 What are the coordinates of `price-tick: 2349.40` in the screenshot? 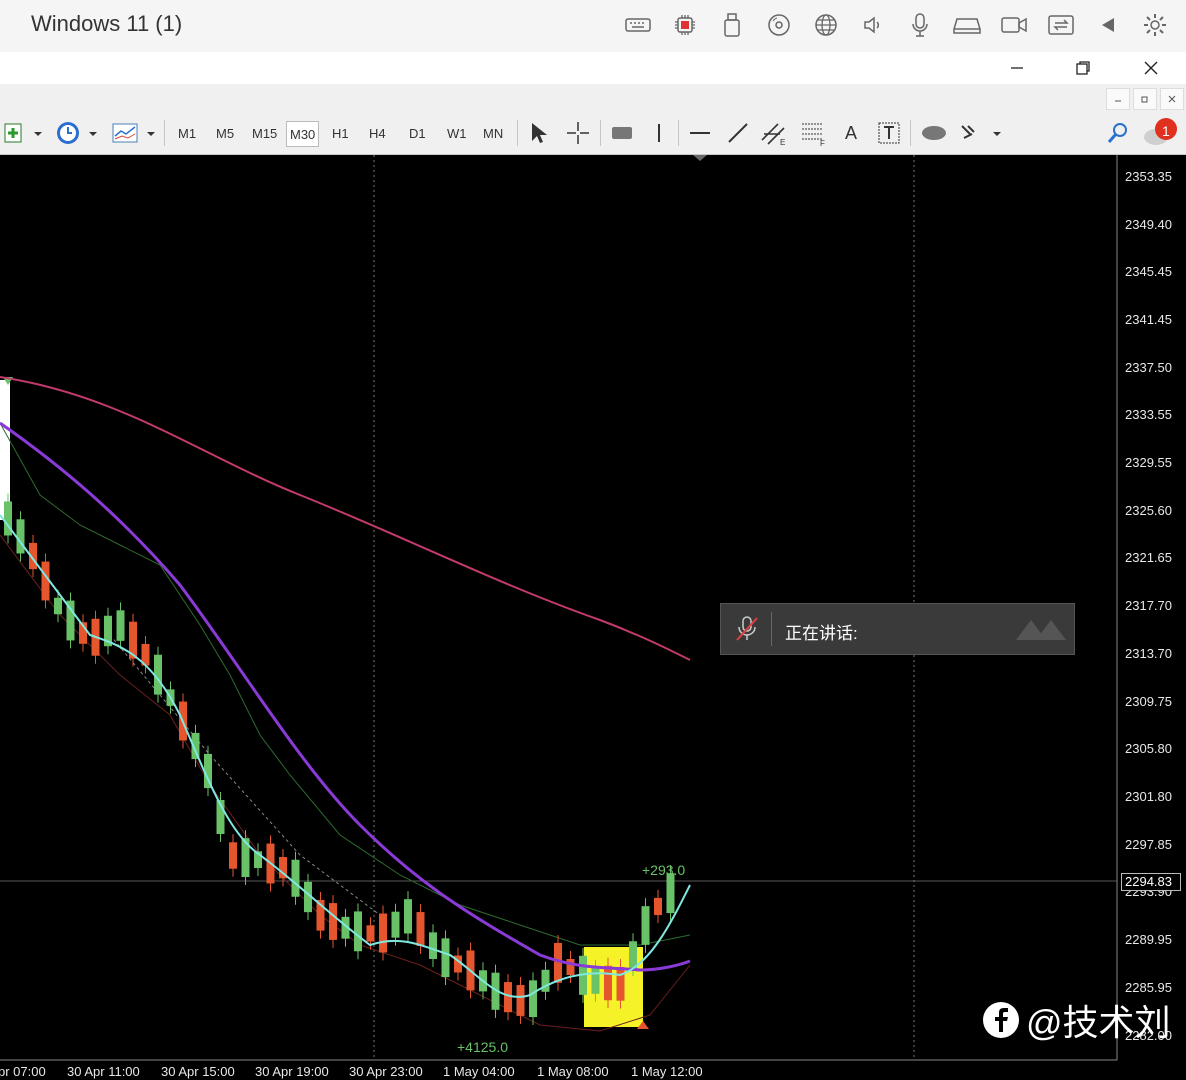 It's located at (1148, 224).